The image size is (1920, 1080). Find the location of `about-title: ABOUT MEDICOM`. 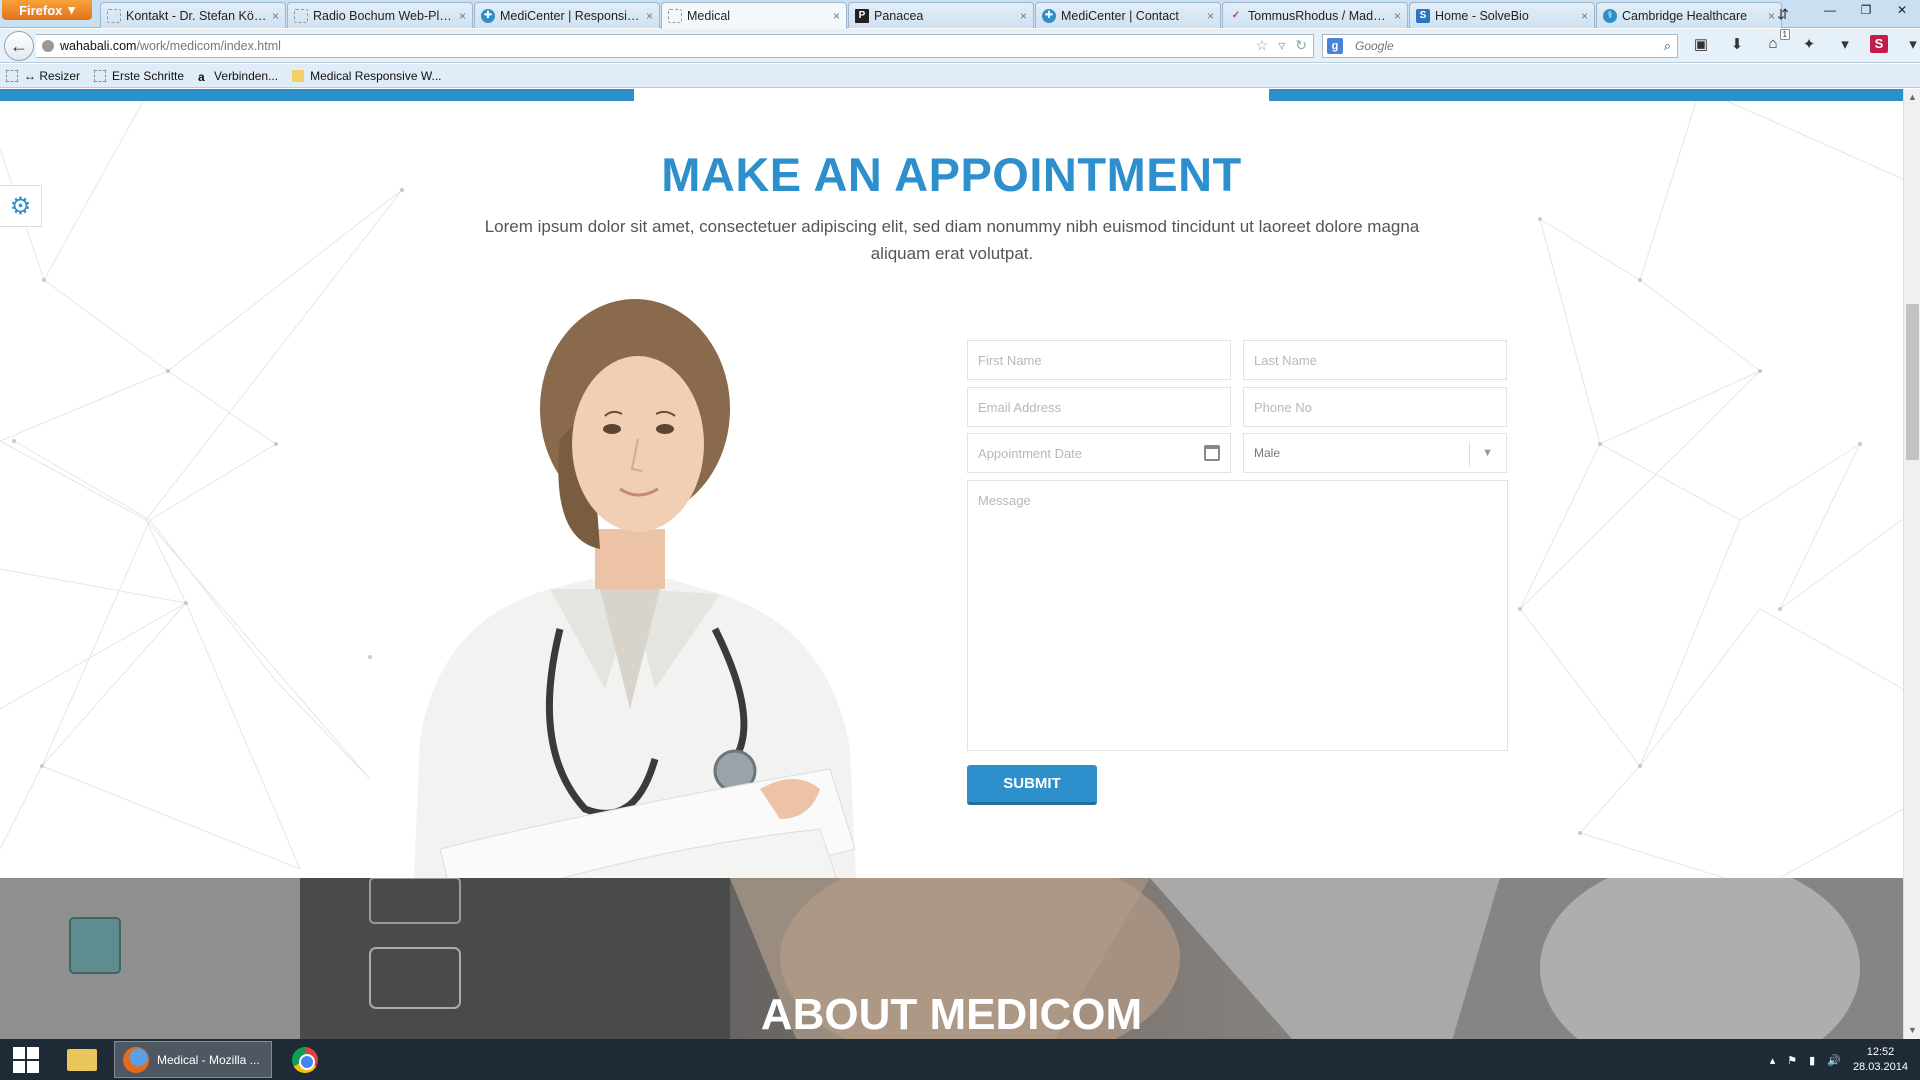

about-title: ABOUT MEDICOM is located at coordinates (951, 1014).